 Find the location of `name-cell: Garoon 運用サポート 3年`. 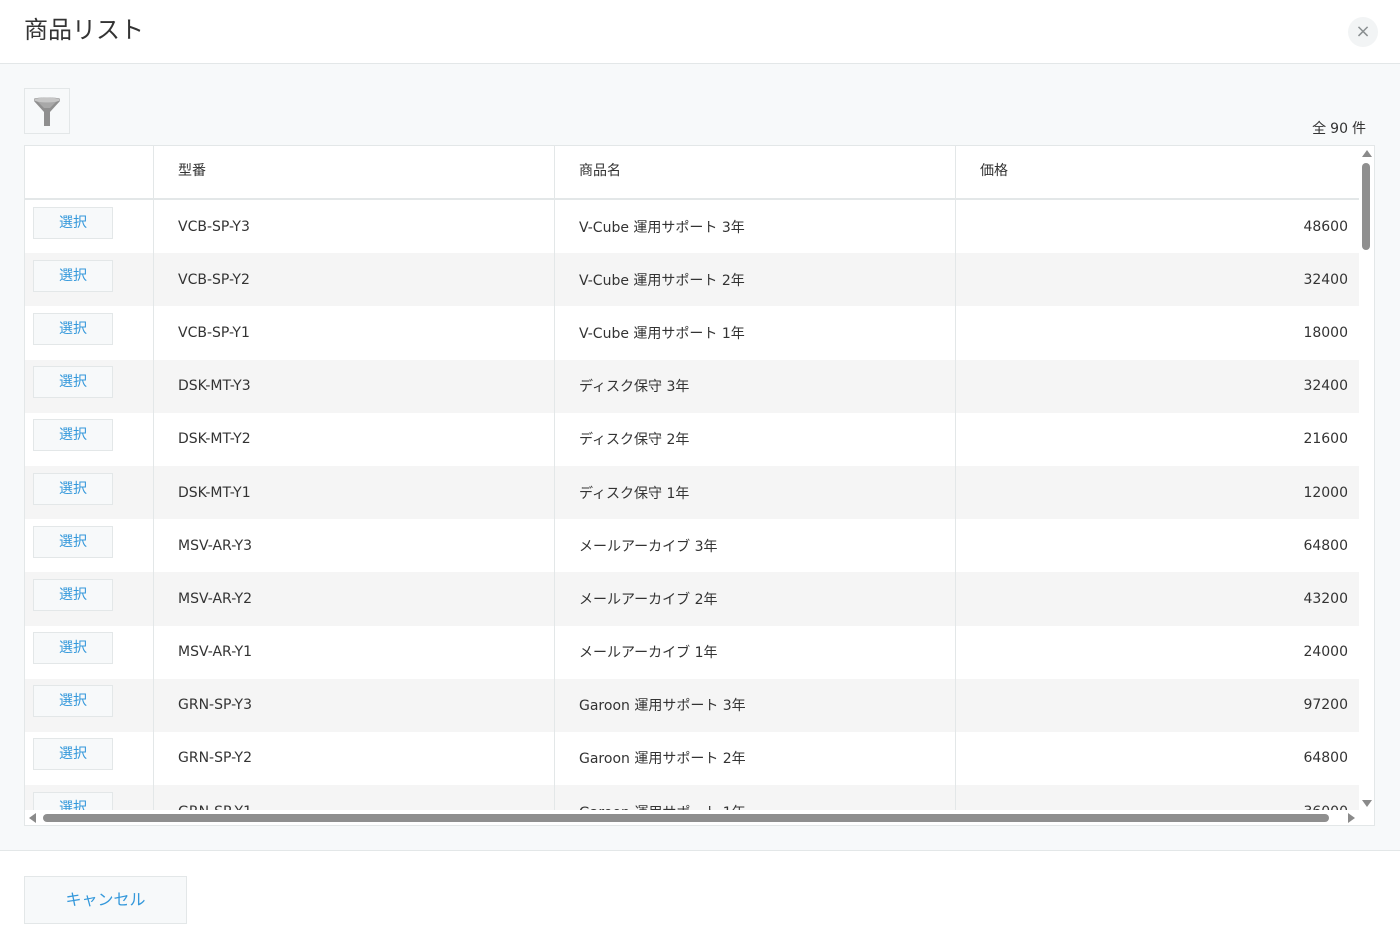

name-cell: Garoon 運用サポート 3年 is located at coordinates (754, 705).